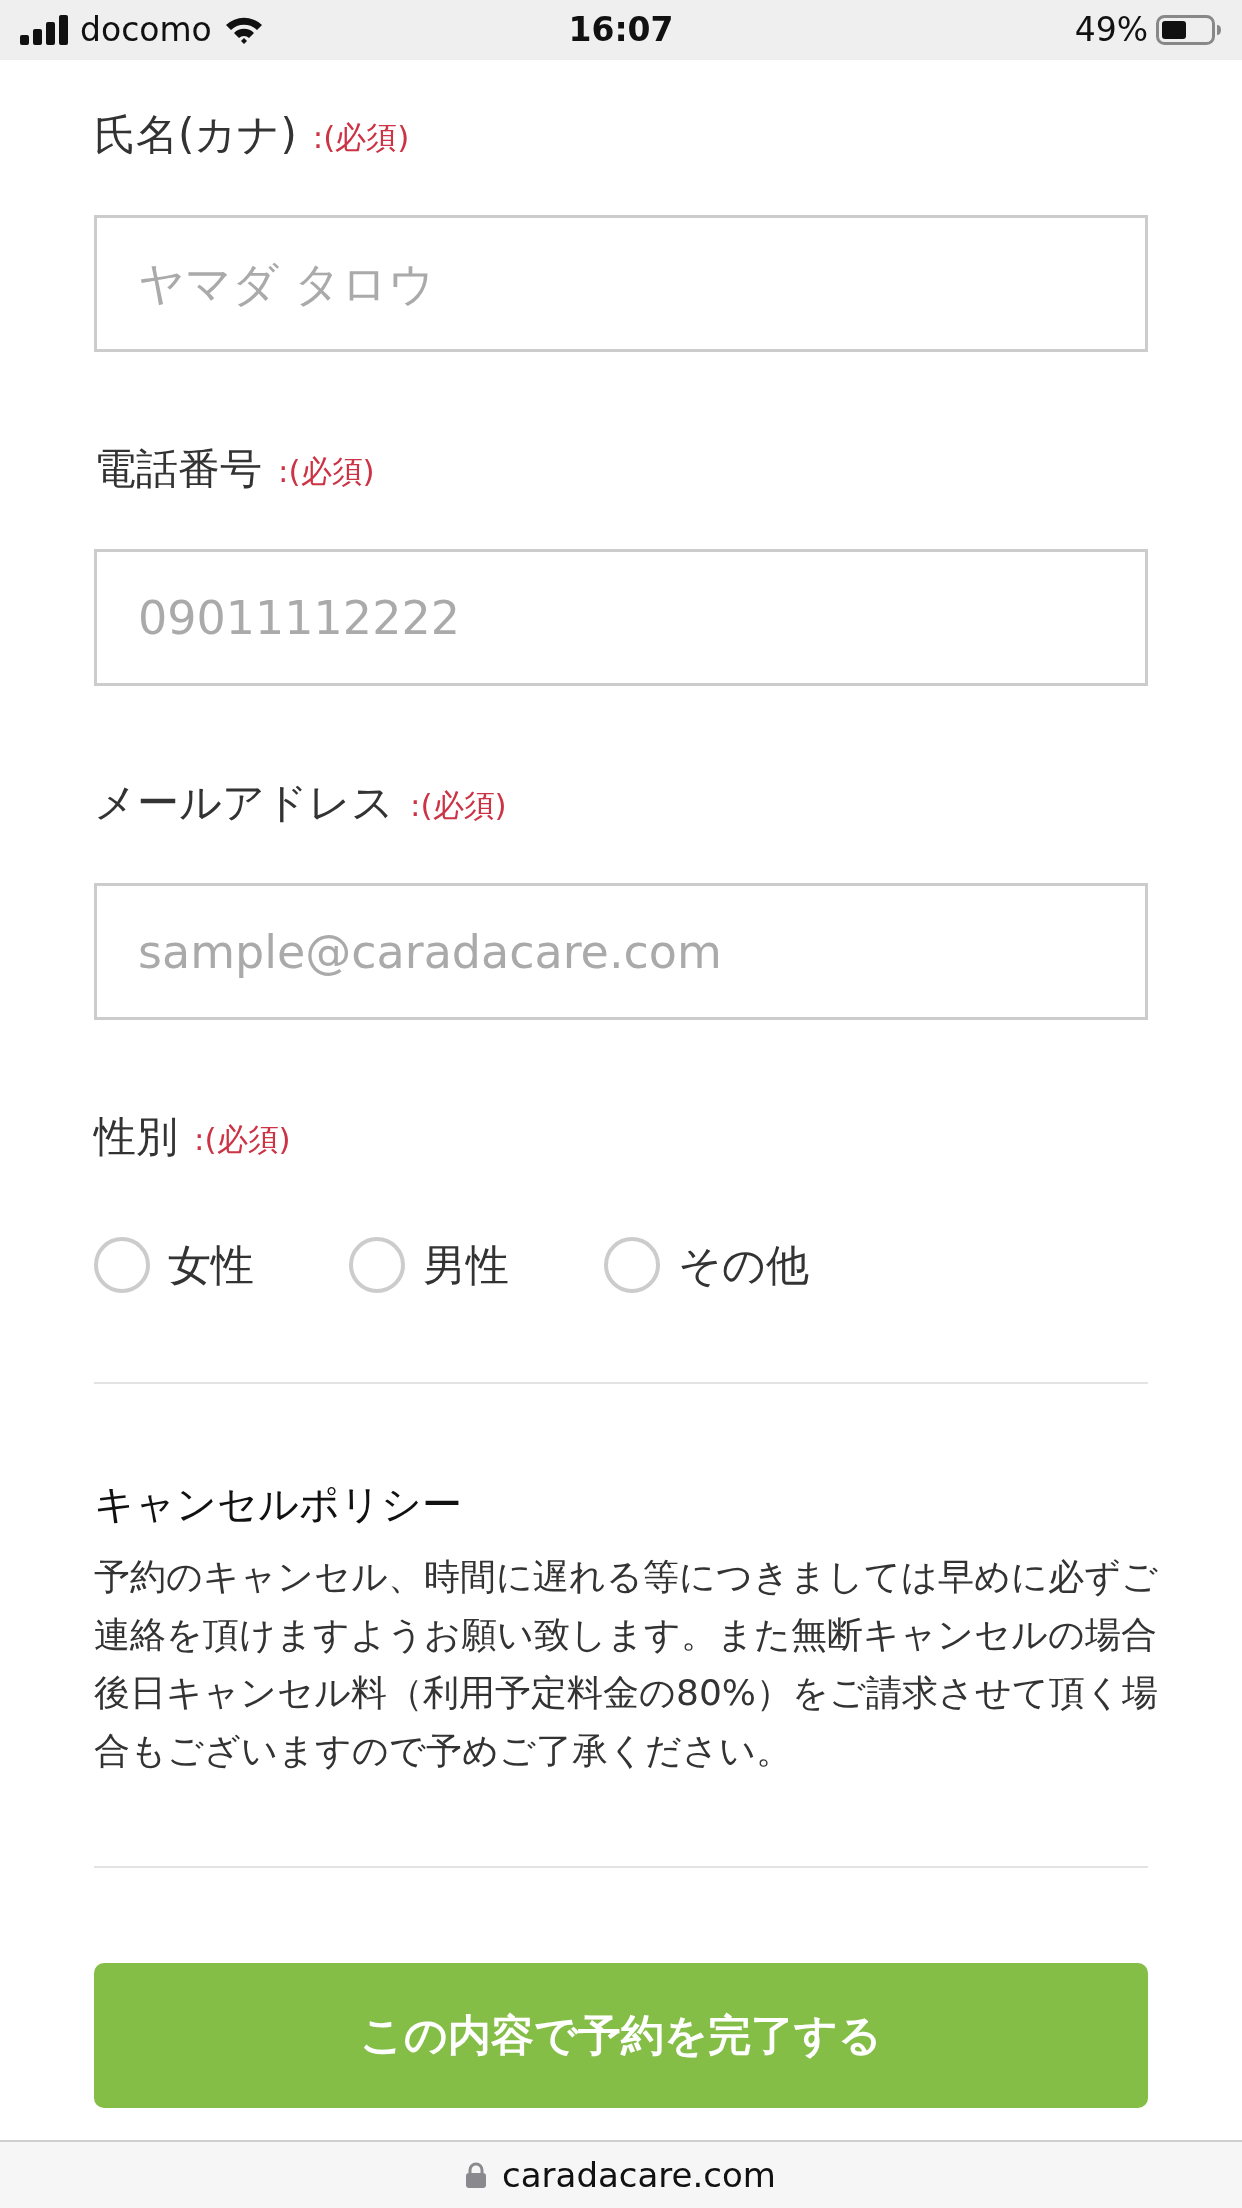 The image size is (1242, 2208). Describe the element at coordinates (476, 2175) in the screenshot. I see `lock-icon` at that location.